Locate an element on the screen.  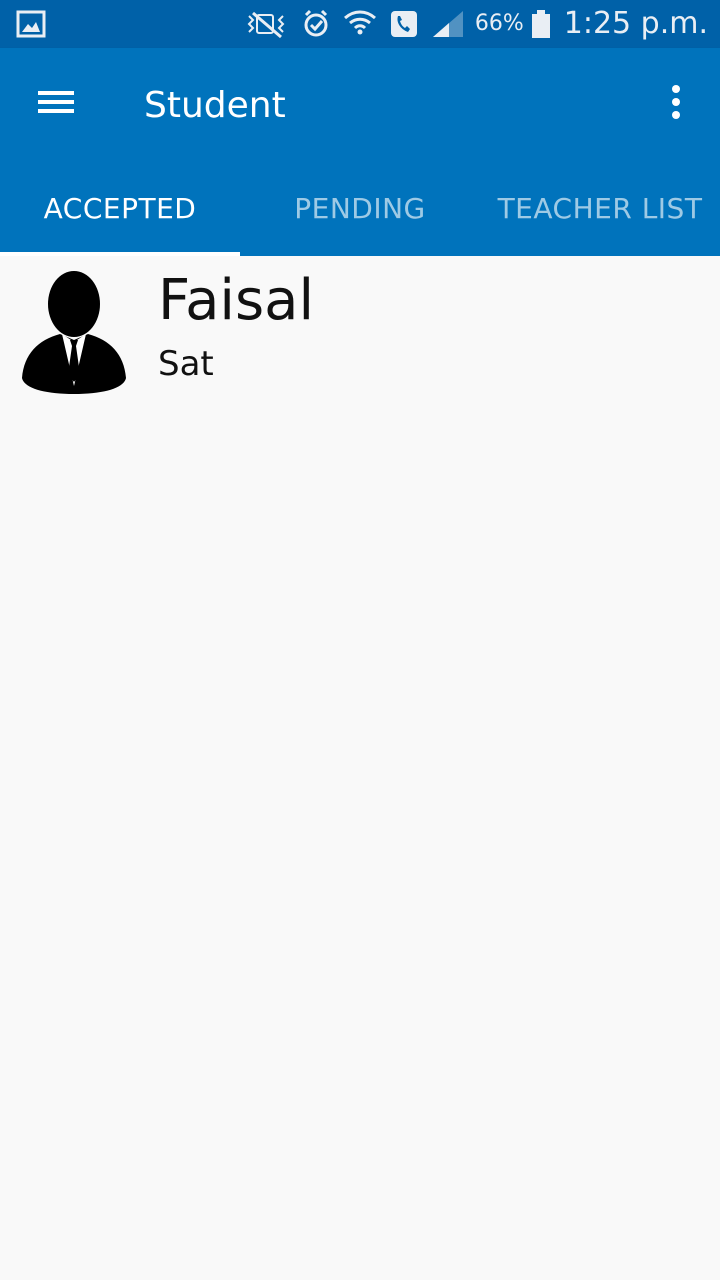
tab-accepted: ACCEPTED is located at coordinates (120, 208).